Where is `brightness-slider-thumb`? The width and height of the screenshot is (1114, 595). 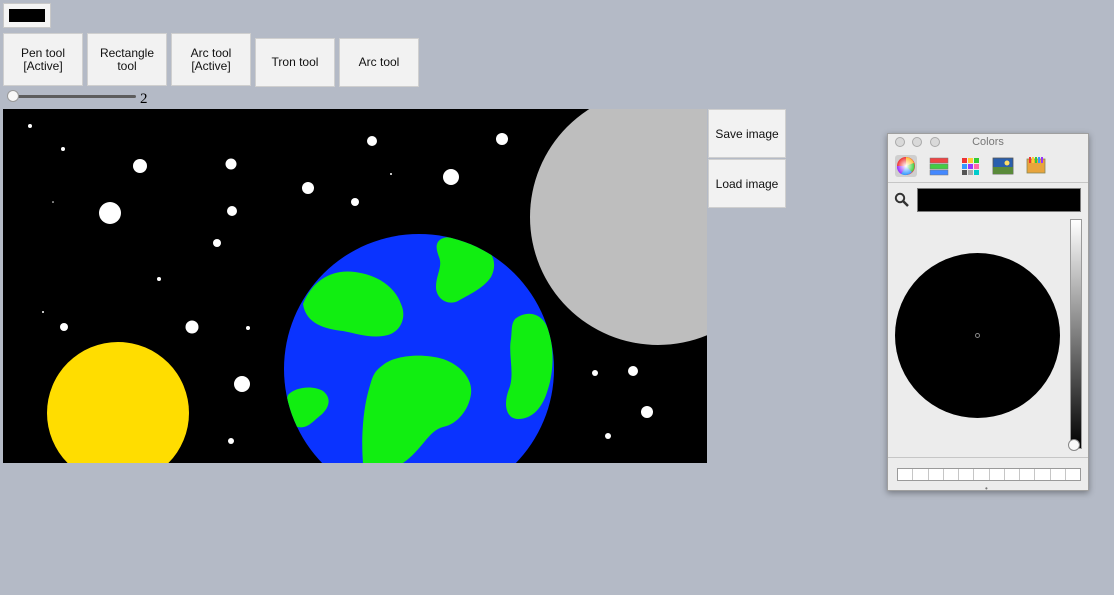 brightness-slider-thumb is located at coordinates (1074, 445).